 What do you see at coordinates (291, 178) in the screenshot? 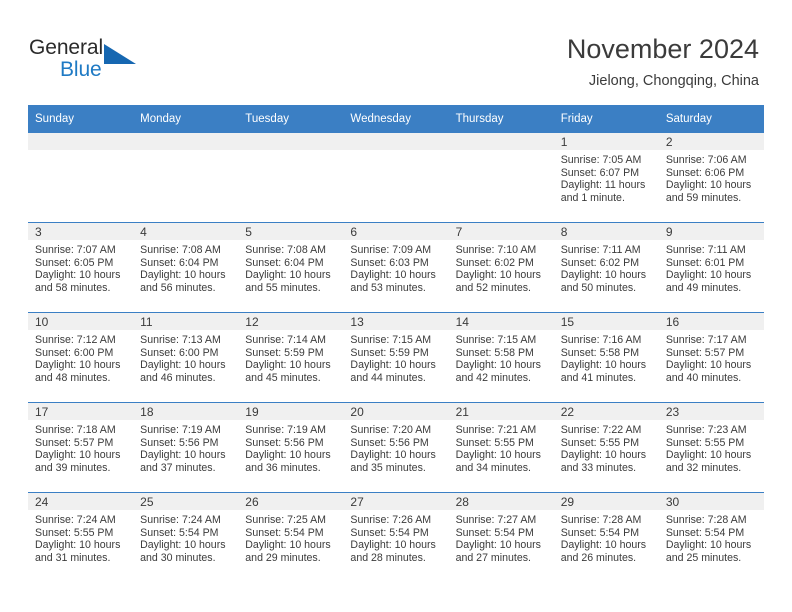
I see `calendar-cell-empty` at bounding box center [291, 178].